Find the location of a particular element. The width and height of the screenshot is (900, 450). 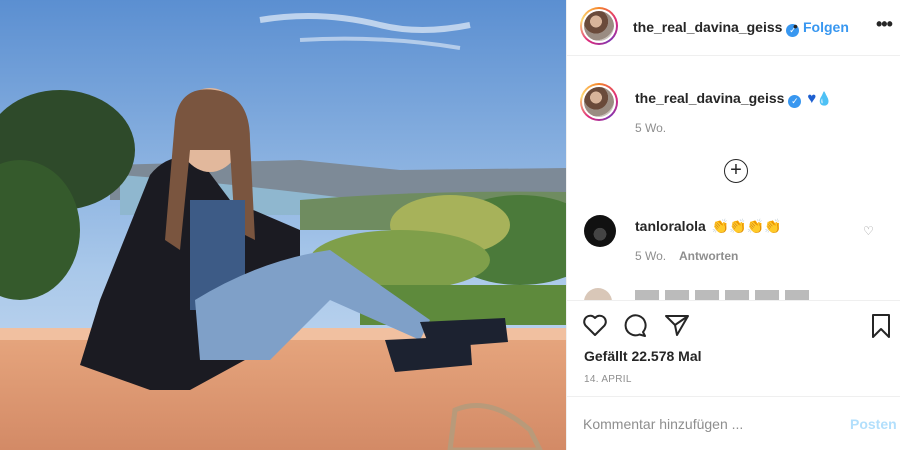

comment-composer: Posten is located at coordinates (733, 423).